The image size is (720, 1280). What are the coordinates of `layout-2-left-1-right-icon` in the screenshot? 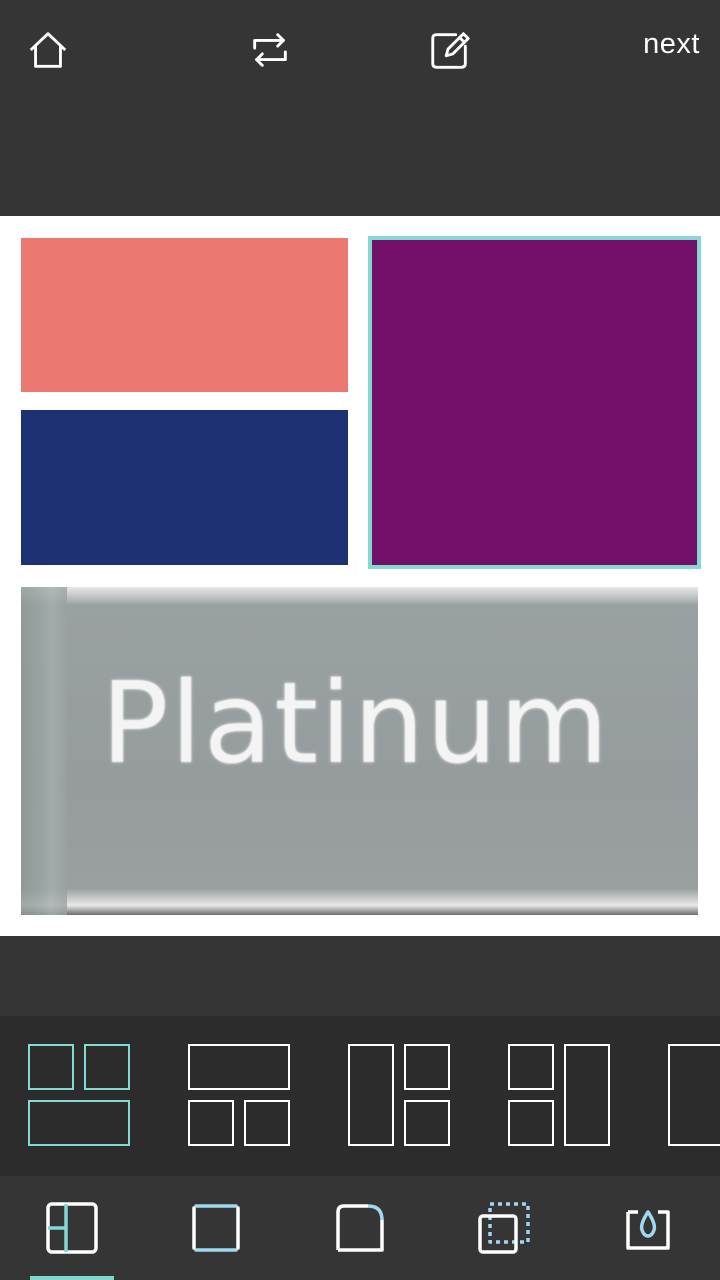 It's located at (559, 1095).